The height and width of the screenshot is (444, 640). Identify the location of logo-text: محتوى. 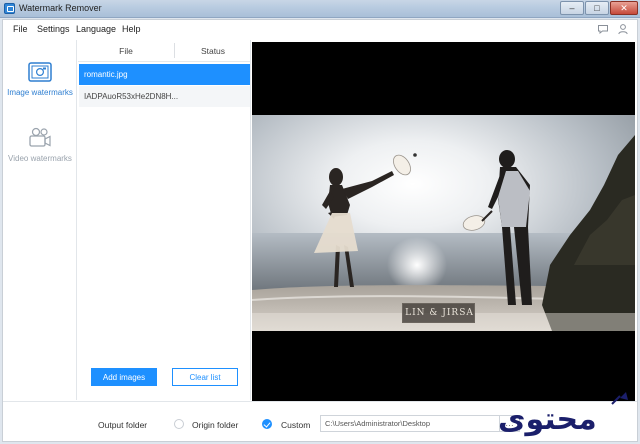
(547, 419).